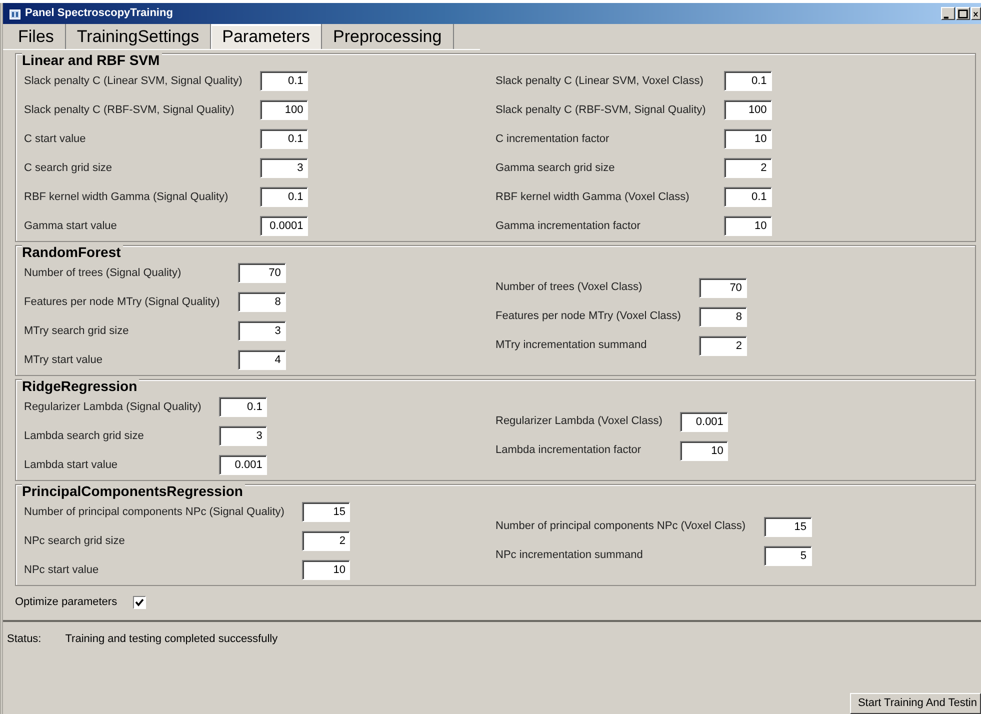 This screenshot has width=981, height=714. Describe the element at coordinates (81, 386) in the screenshot. I see `group-title: RidgeRegression` at that location.